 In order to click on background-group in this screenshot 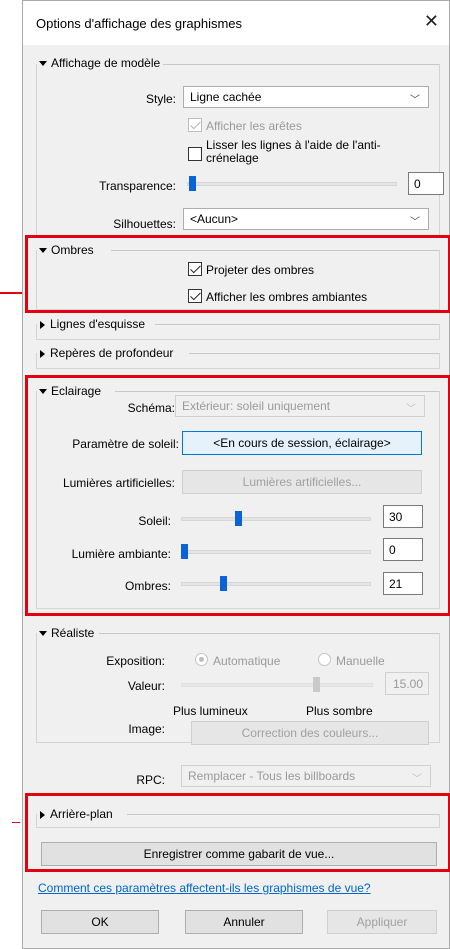, I will do `click(238, 821)`.